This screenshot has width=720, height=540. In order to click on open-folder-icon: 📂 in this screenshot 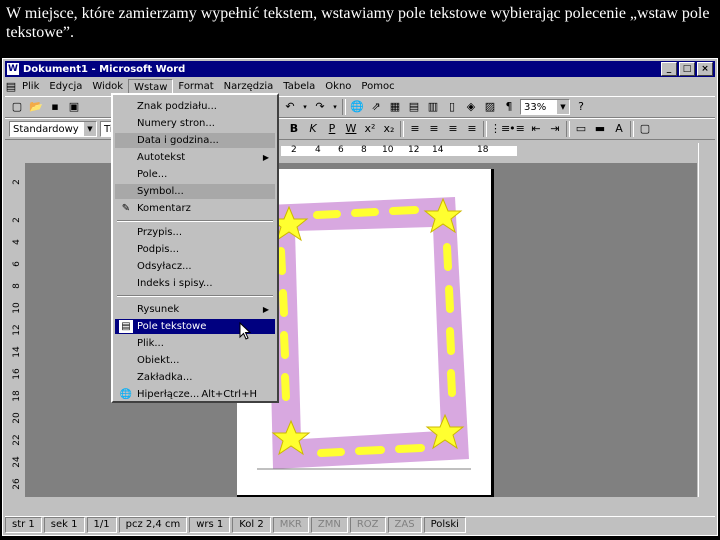, I will do `click(36, 107)`.